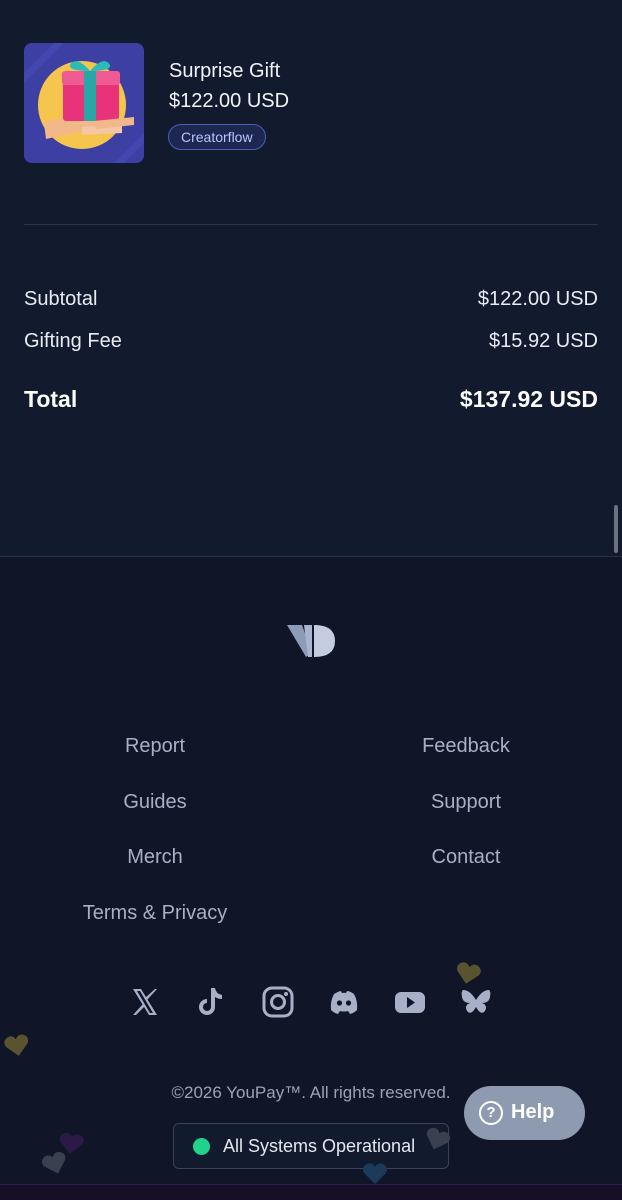 The height and width of the screenshot is (1200, 622). I want to click on fee-value: $15.92 USD, so click(543, 341).